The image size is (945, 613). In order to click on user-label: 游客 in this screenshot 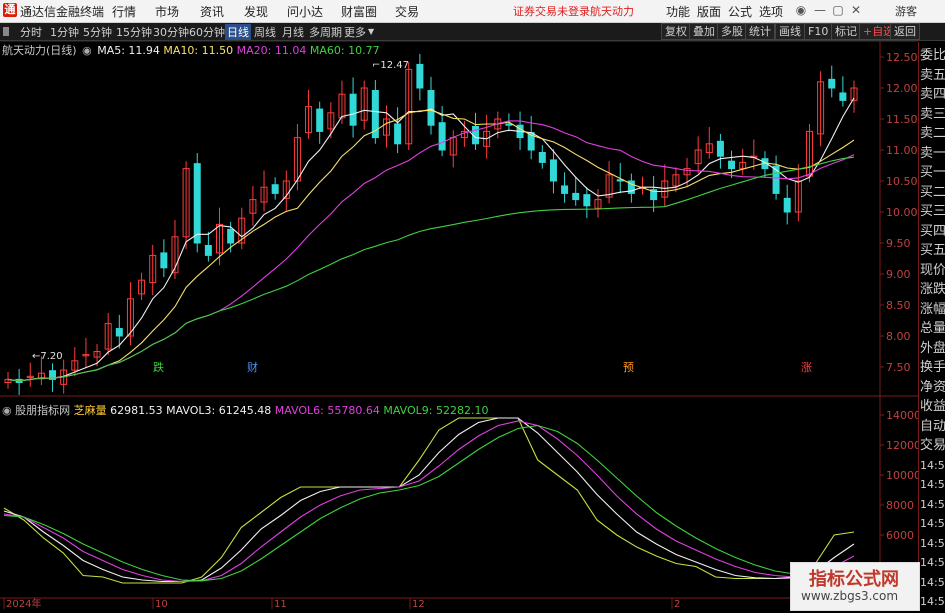, I will do `click(906, 11)`.